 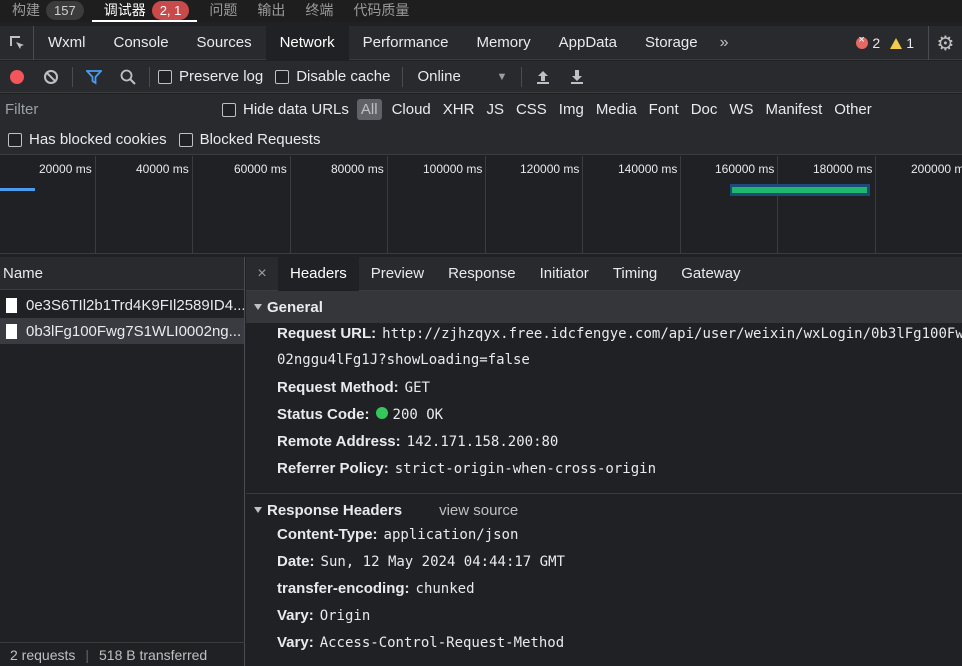 I want to click on ide-tab-label: 调试器, so click(x=124, y=10).